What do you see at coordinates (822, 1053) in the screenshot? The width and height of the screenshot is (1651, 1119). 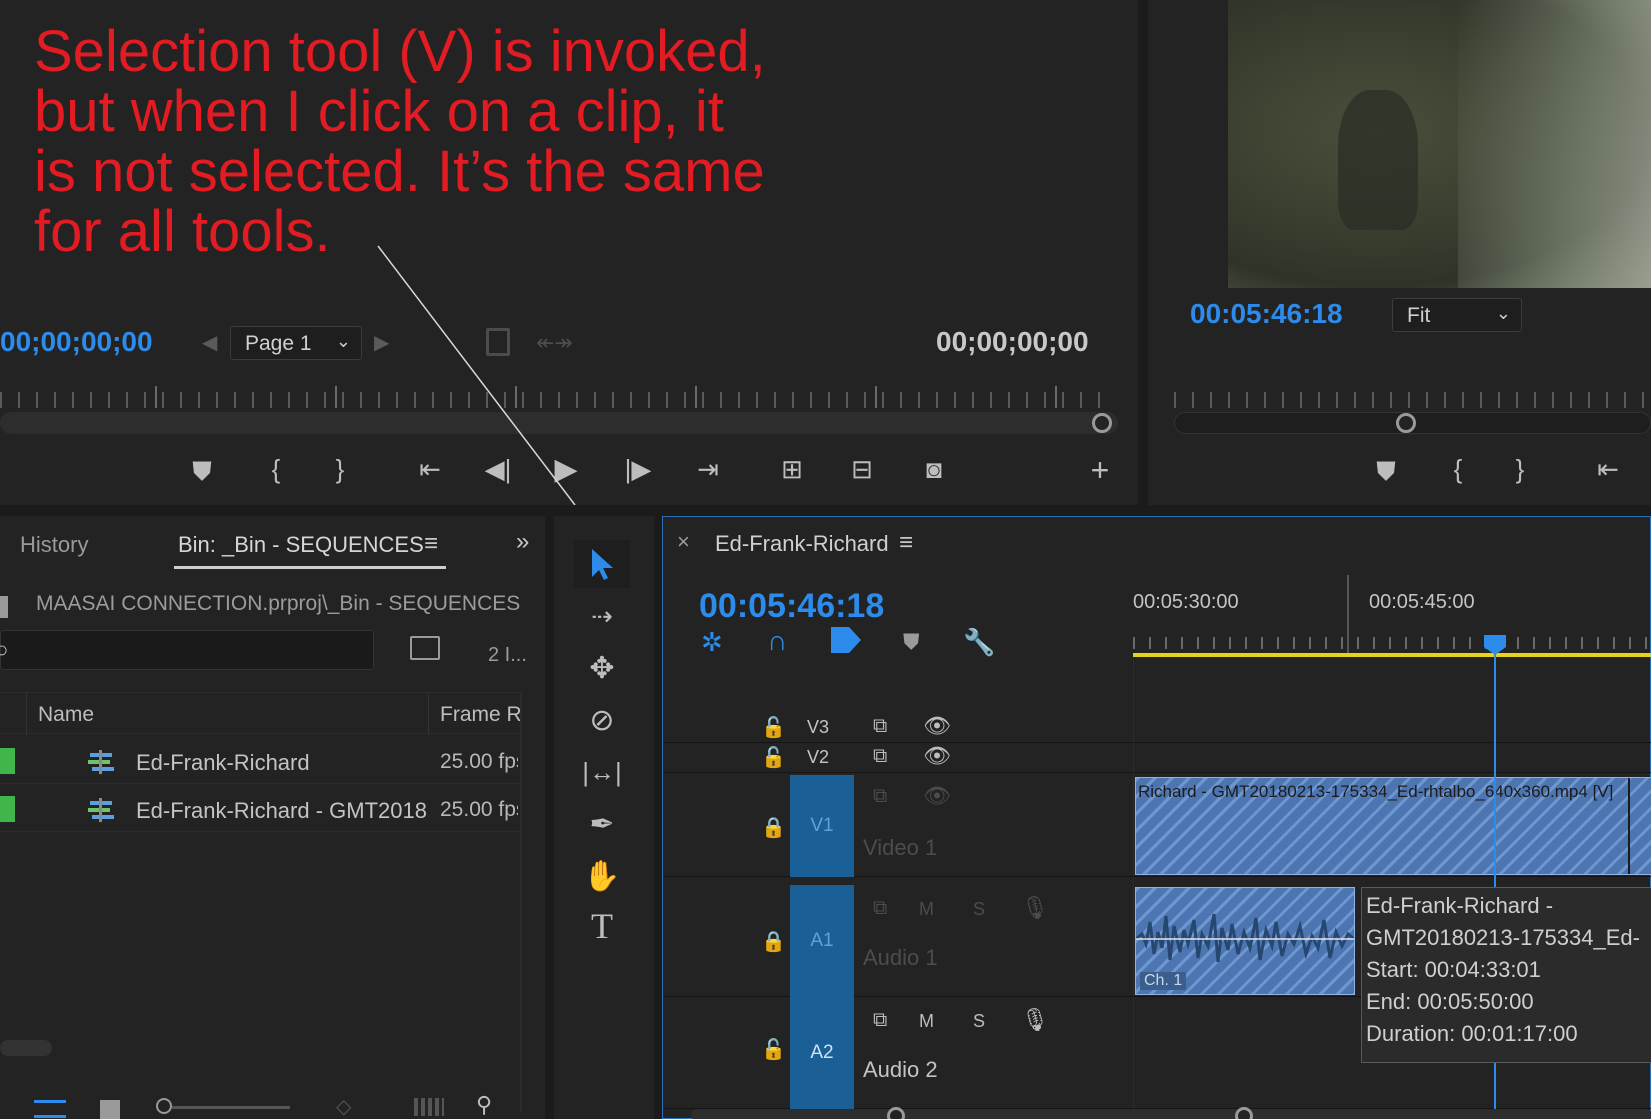 I see `track-target-a2: A2` at bounding box center [822, 1053].